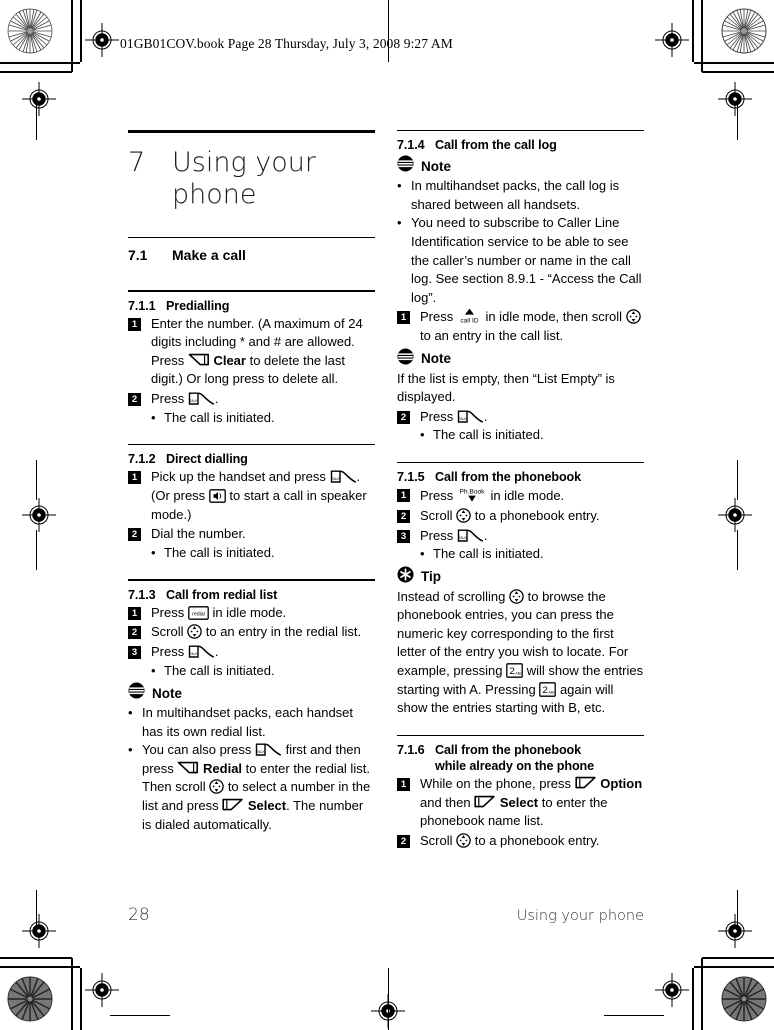  What do you see at coordinates (244, 178) in the screenshot?
I see `chapter-title: Using your phone` at bounding box center [244, 178].